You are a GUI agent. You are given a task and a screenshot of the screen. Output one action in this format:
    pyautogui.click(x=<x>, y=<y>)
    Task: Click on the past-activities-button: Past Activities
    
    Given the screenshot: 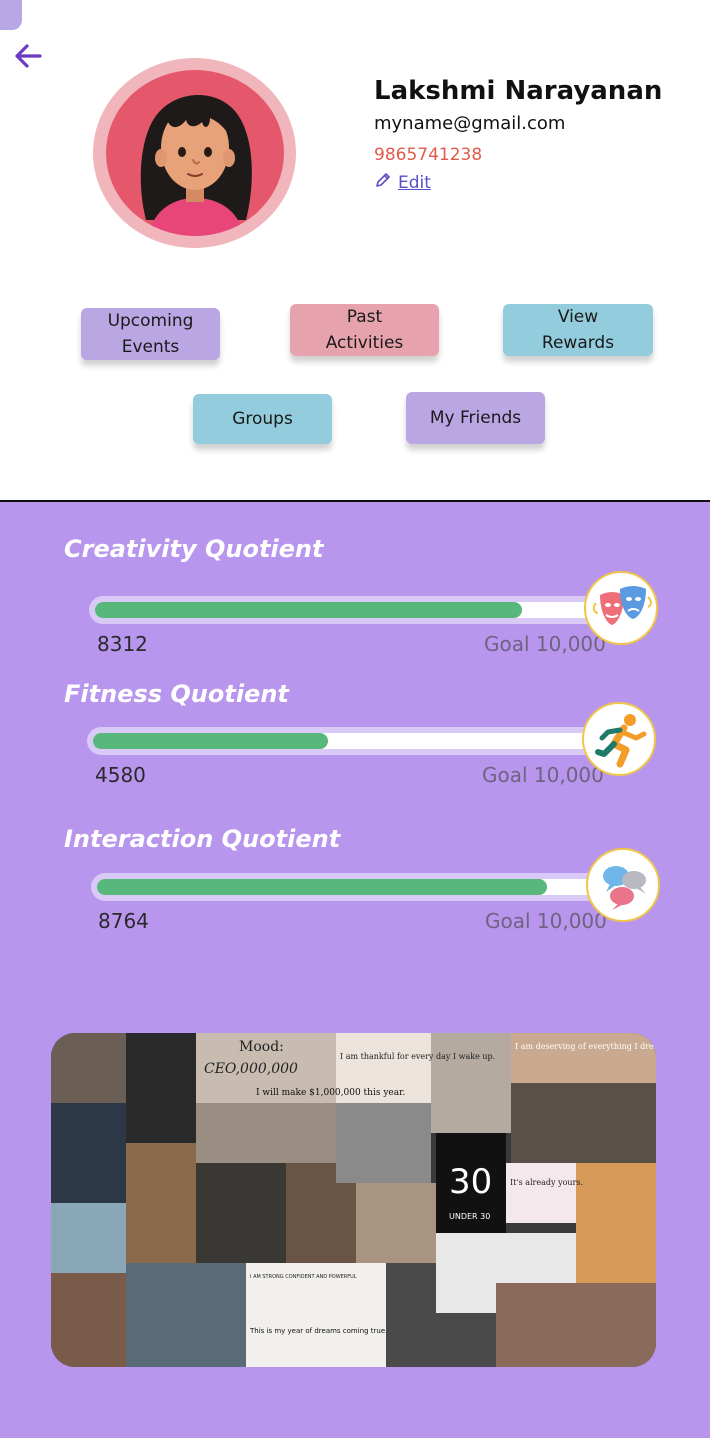 What is the action you would take?
    pyautogui.click(x=364, y=330)
    